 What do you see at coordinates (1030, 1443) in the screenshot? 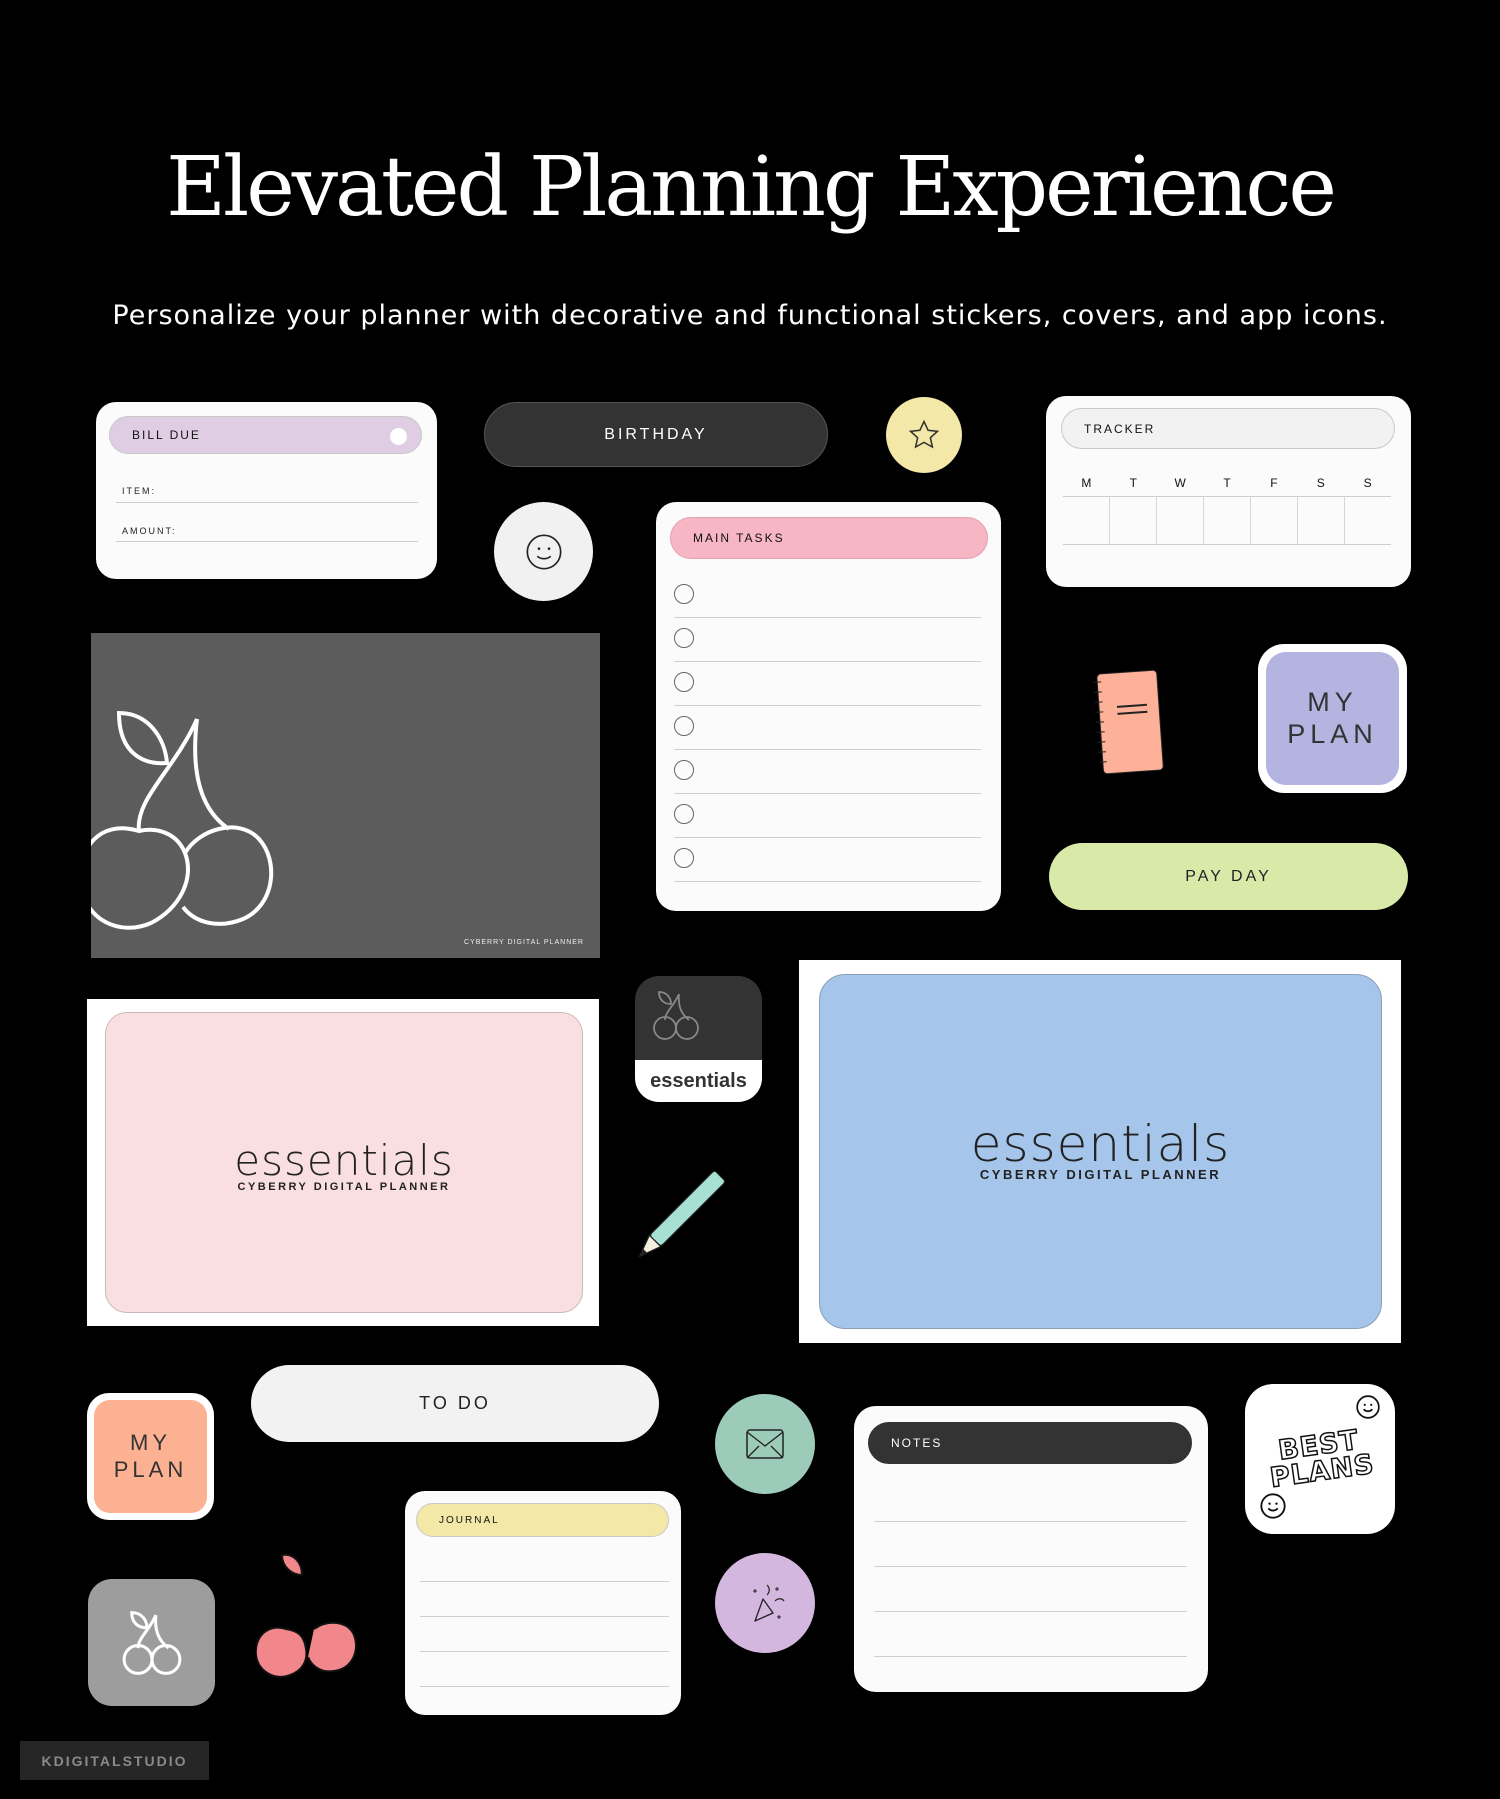
I see `notes-header: NOTES` at bounding box center [1030, 1443].